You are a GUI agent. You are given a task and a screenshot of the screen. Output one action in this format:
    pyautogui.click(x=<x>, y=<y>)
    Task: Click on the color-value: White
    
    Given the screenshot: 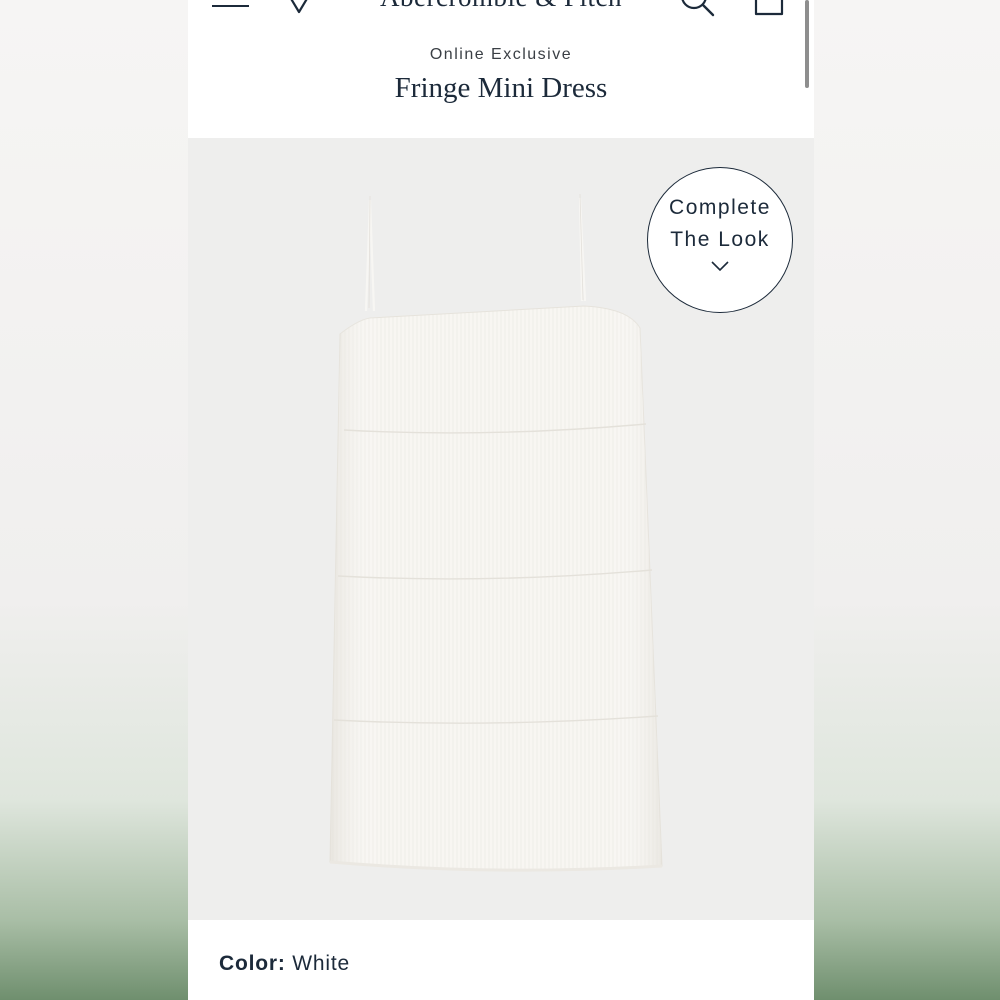 What is the action you would take?
    pyautogui.click(x=321, y=963)
    